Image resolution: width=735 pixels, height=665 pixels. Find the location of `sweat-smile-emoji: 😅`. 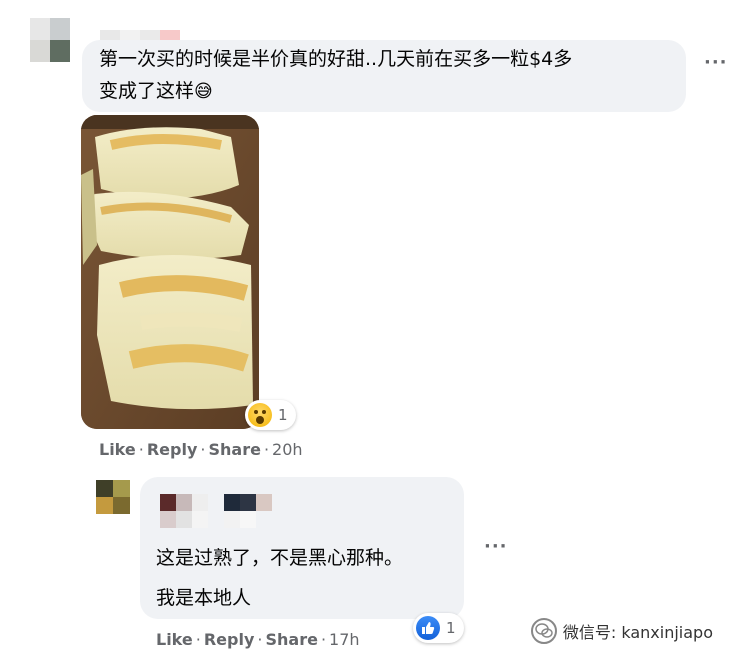

sweat-smile-emoji: 😅 is located at coordinates (203, 91).